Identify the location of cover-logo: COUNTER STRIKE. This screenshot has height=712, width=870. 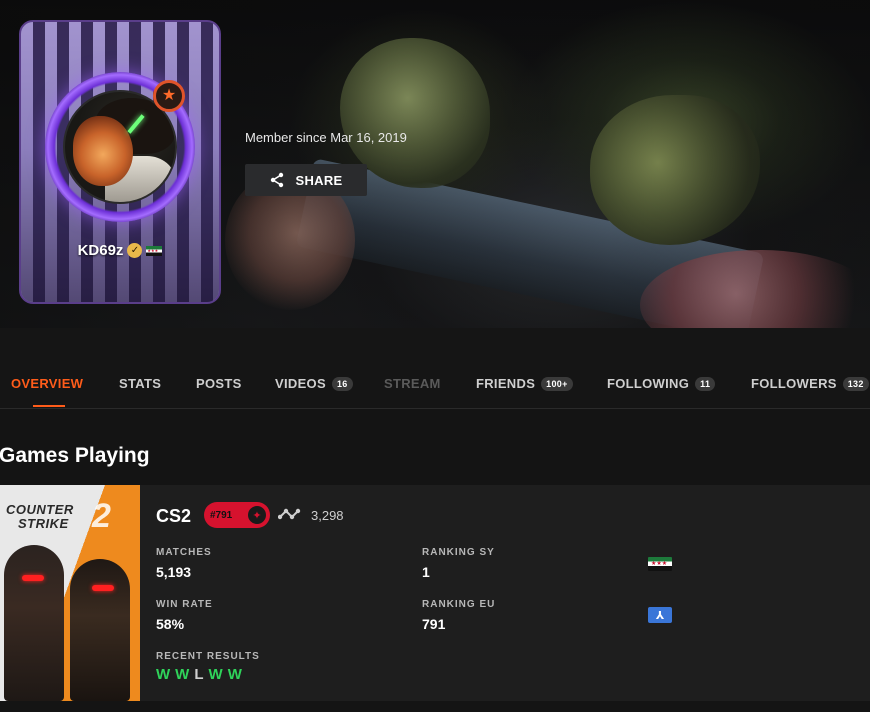
(40, 517).